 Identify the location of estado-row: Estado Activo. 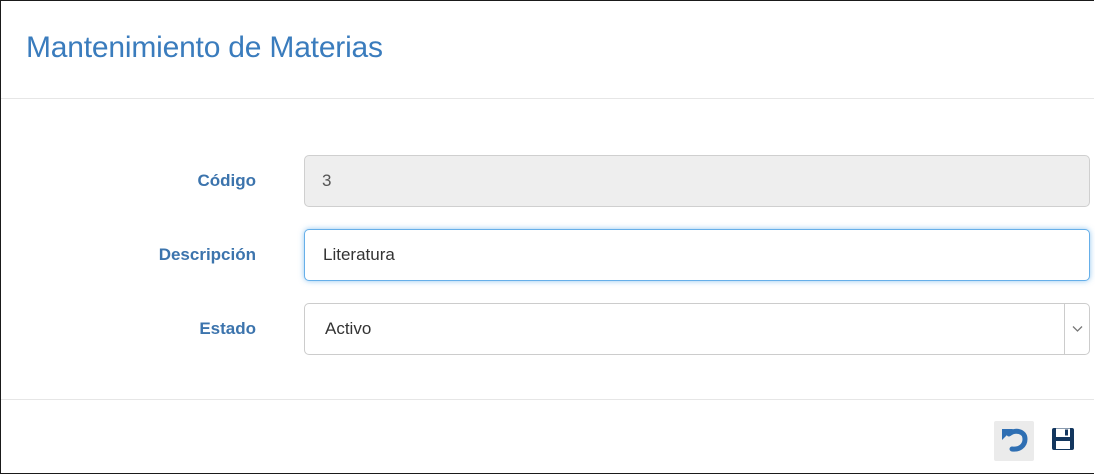
(547, 329).